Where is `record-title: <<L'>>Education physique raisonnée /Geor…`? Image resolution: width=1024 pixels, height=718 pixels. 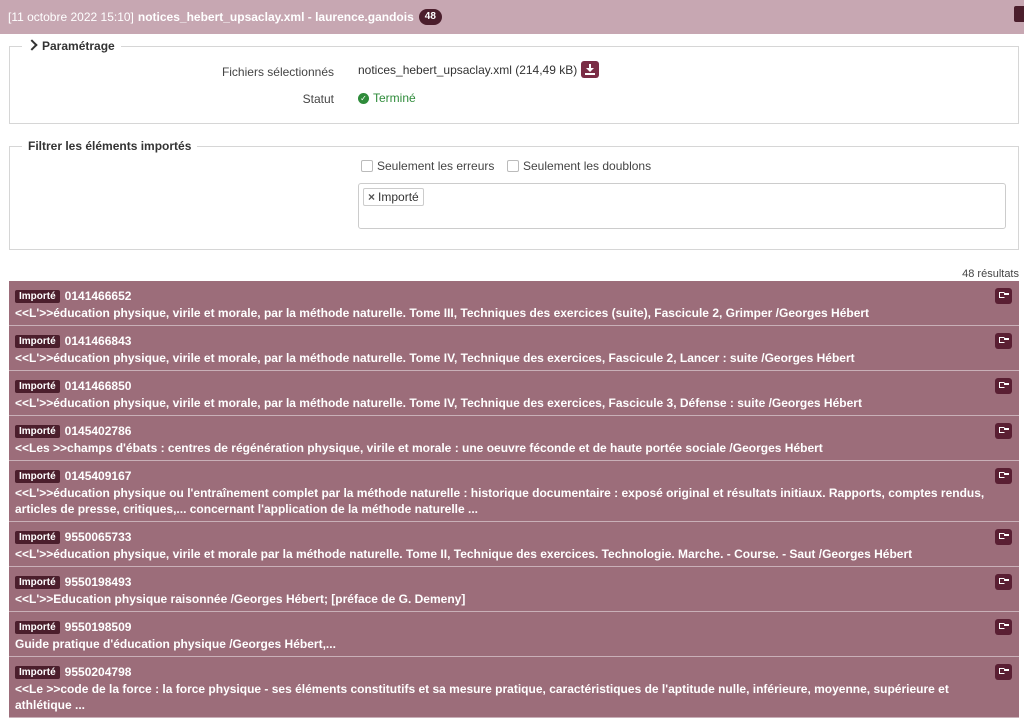
record-title: <<L'>>Education physique raisonnée /Geor… is located at coordinates (240, 599).